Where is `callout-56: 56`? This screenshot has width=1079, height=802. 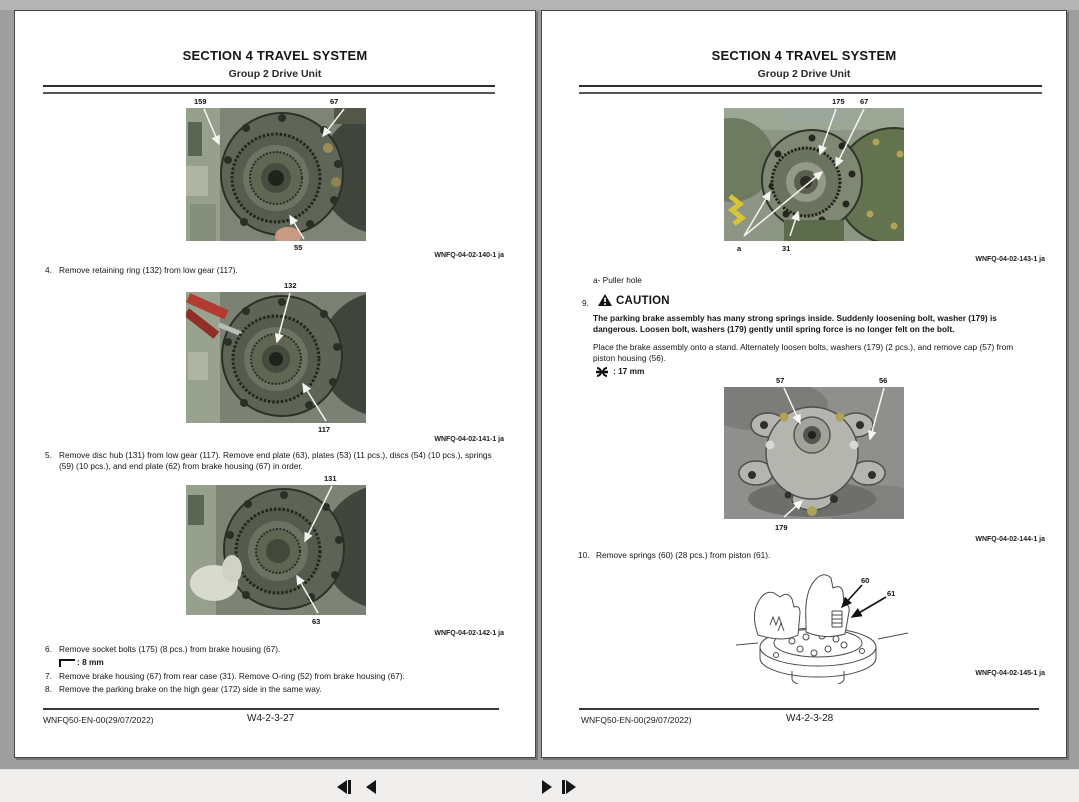
callout-56: 56 is located at coordinates (883, 380).